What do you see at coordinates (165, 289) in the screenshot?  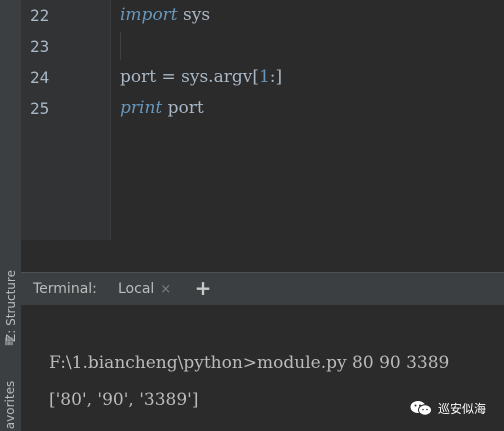 I see `close-icon: ×` at bounding box center [165, 289].